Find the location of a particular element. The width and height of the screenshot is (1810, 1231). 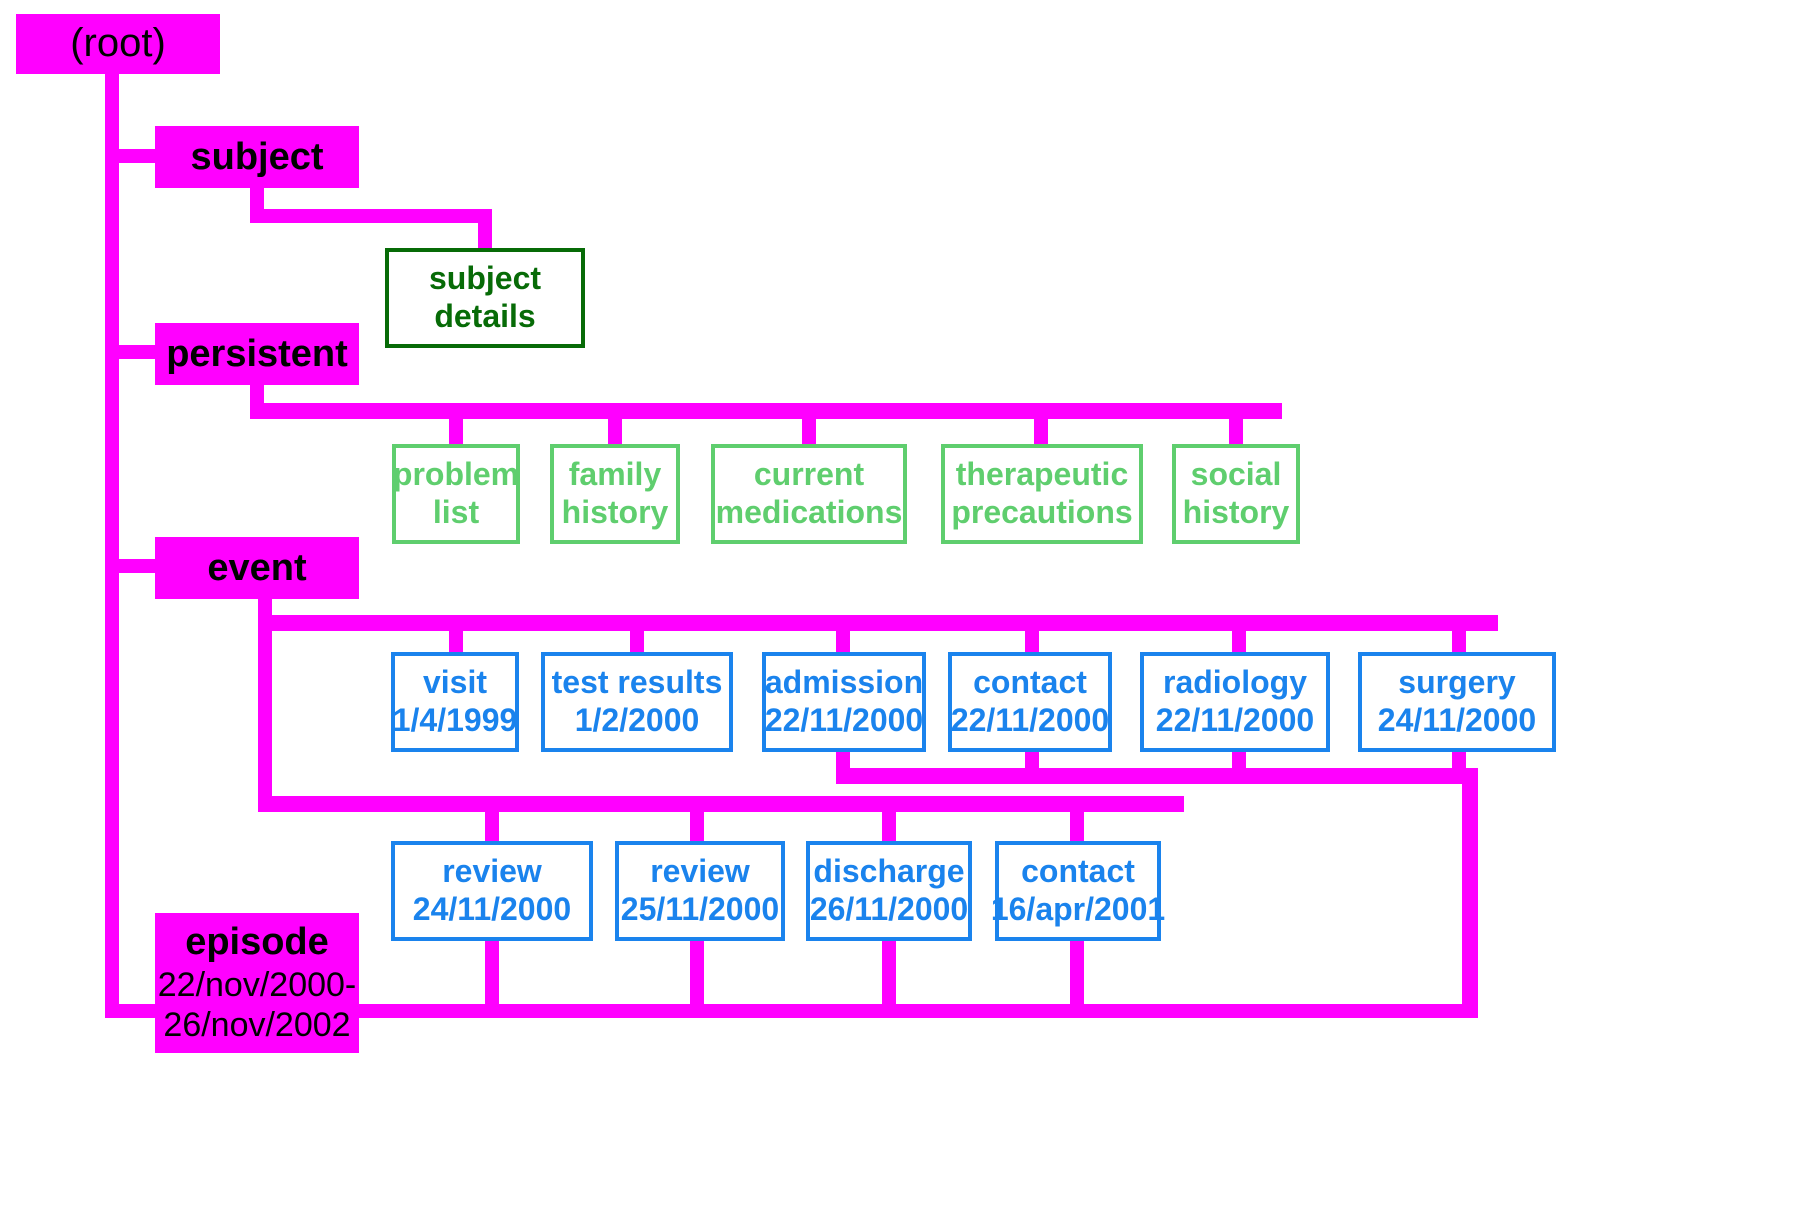

node-event-test-results: test results 1/2/2000 is located at coordinates (637, 702).